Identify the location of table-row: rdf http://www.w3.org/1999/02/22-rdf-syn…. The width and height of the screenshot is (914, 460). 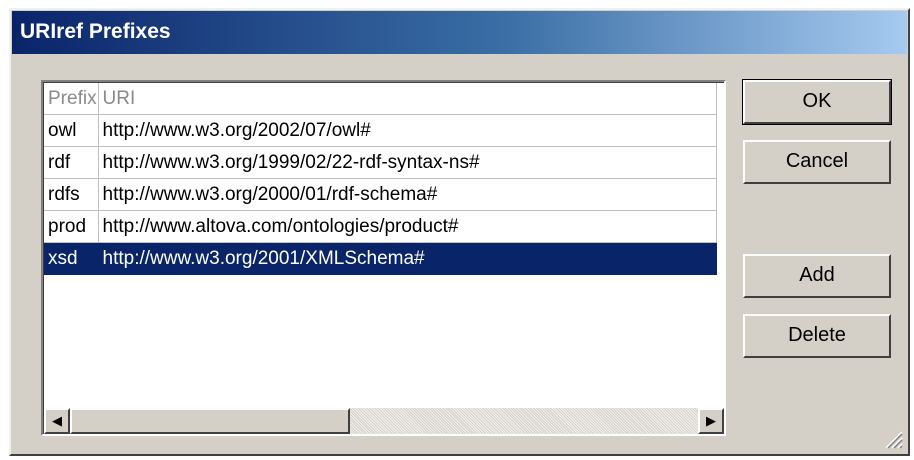
(380, 162).